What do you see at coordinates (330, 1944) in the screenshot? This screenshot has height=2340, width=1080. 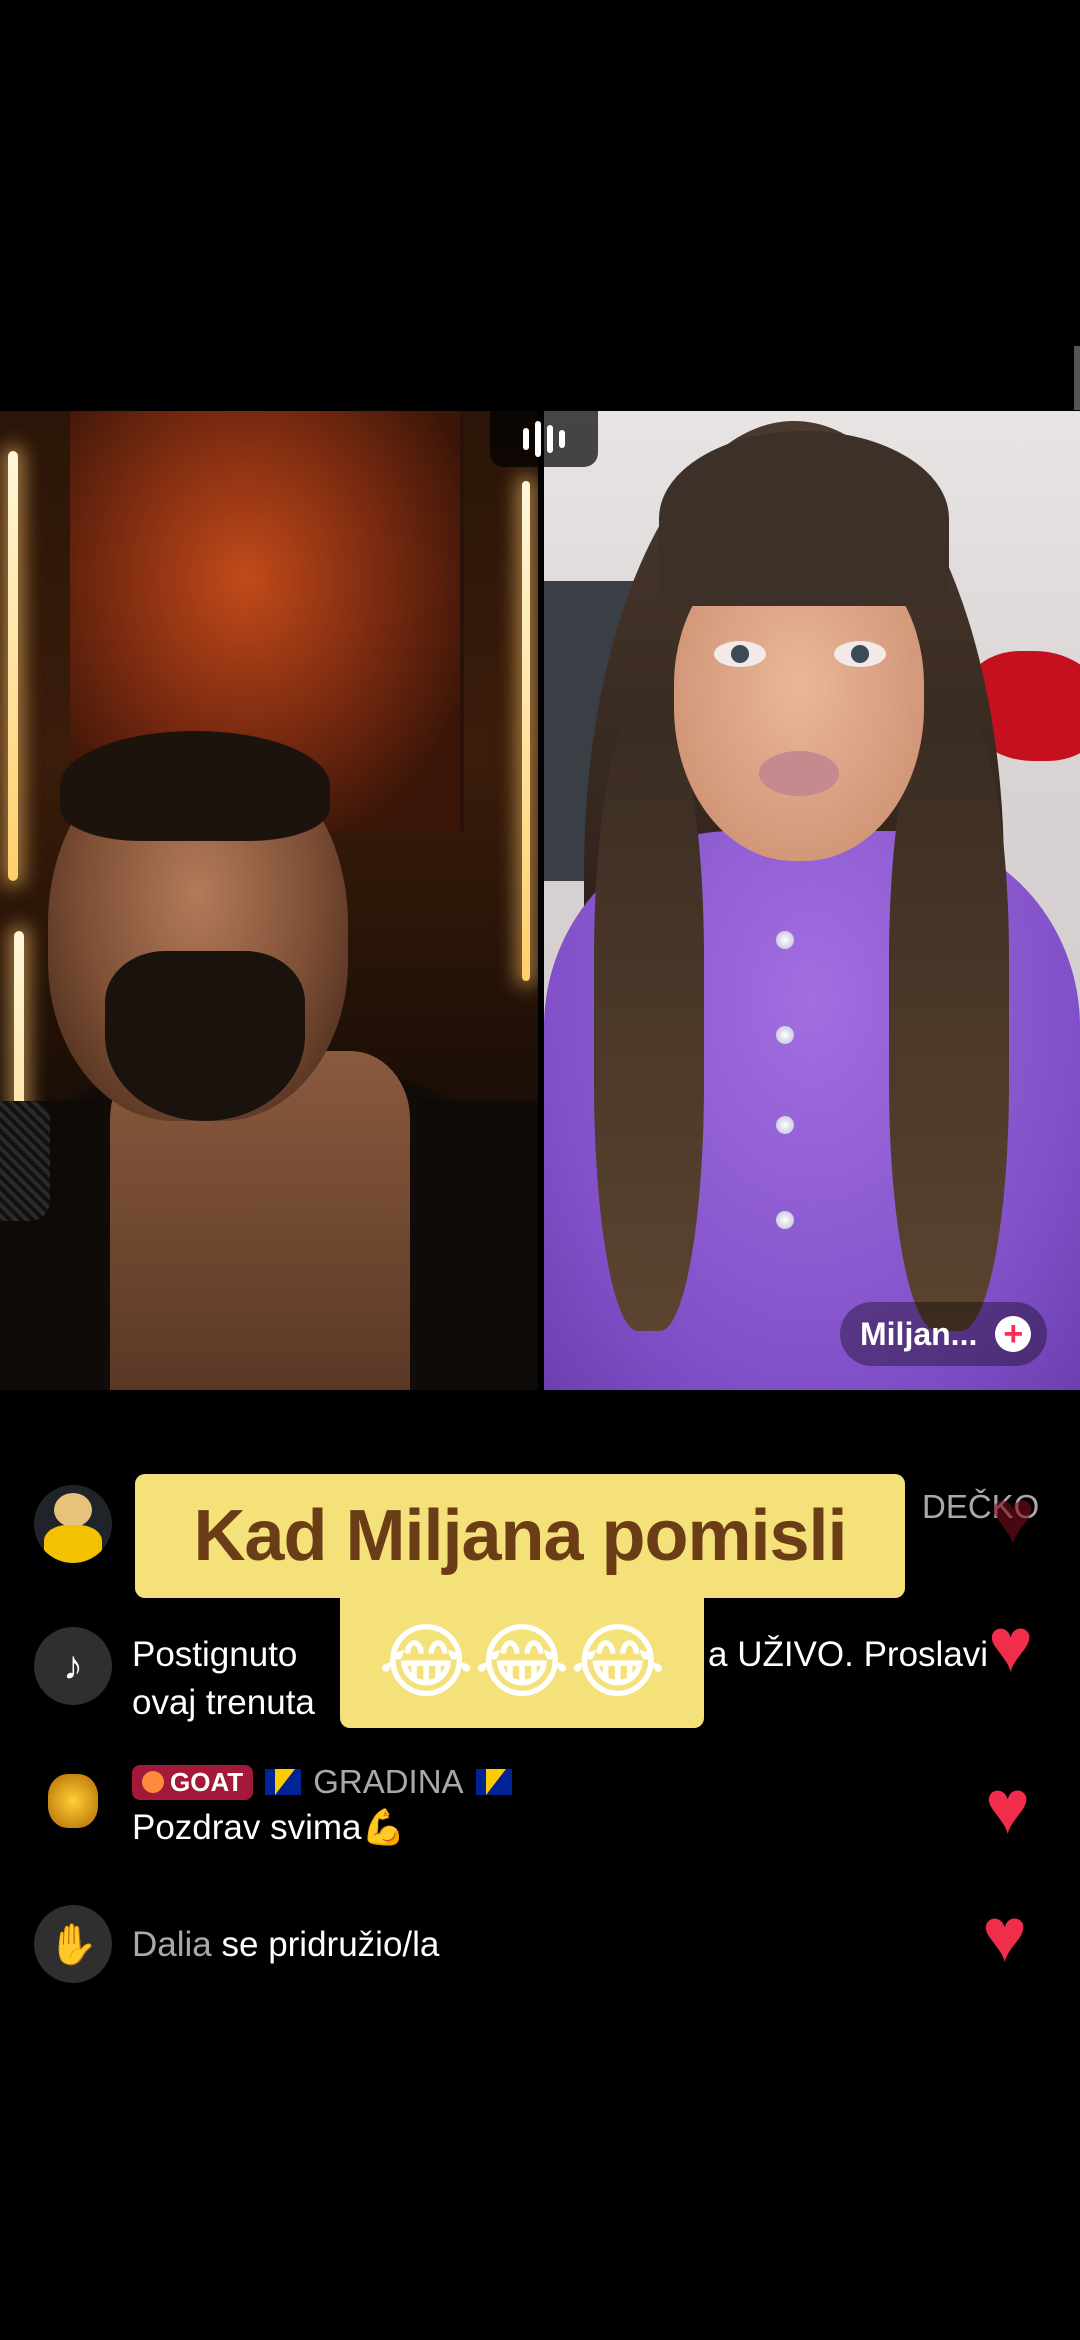 I see `comment-text: se pridružio/la` at bounding box center [330, 1944].